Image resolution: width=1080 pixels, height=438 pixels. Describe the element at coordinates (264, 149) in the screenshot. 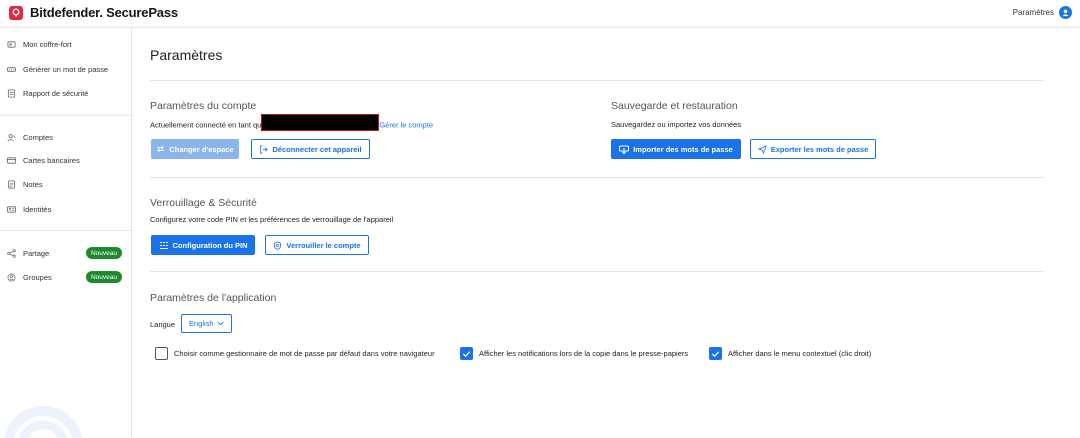

I see `logout-icon` at that location.